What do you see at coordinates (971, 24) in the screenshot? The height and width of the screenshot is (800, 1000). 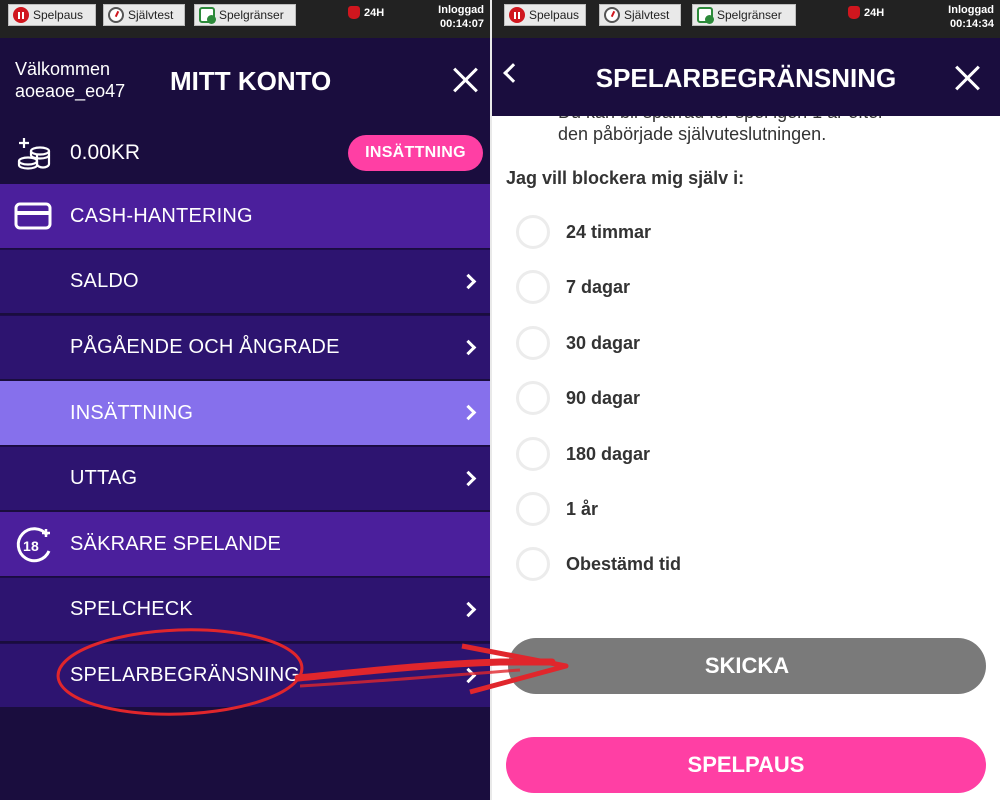 I see `session-time: 00:14:34` at bounding box center [971, 24].